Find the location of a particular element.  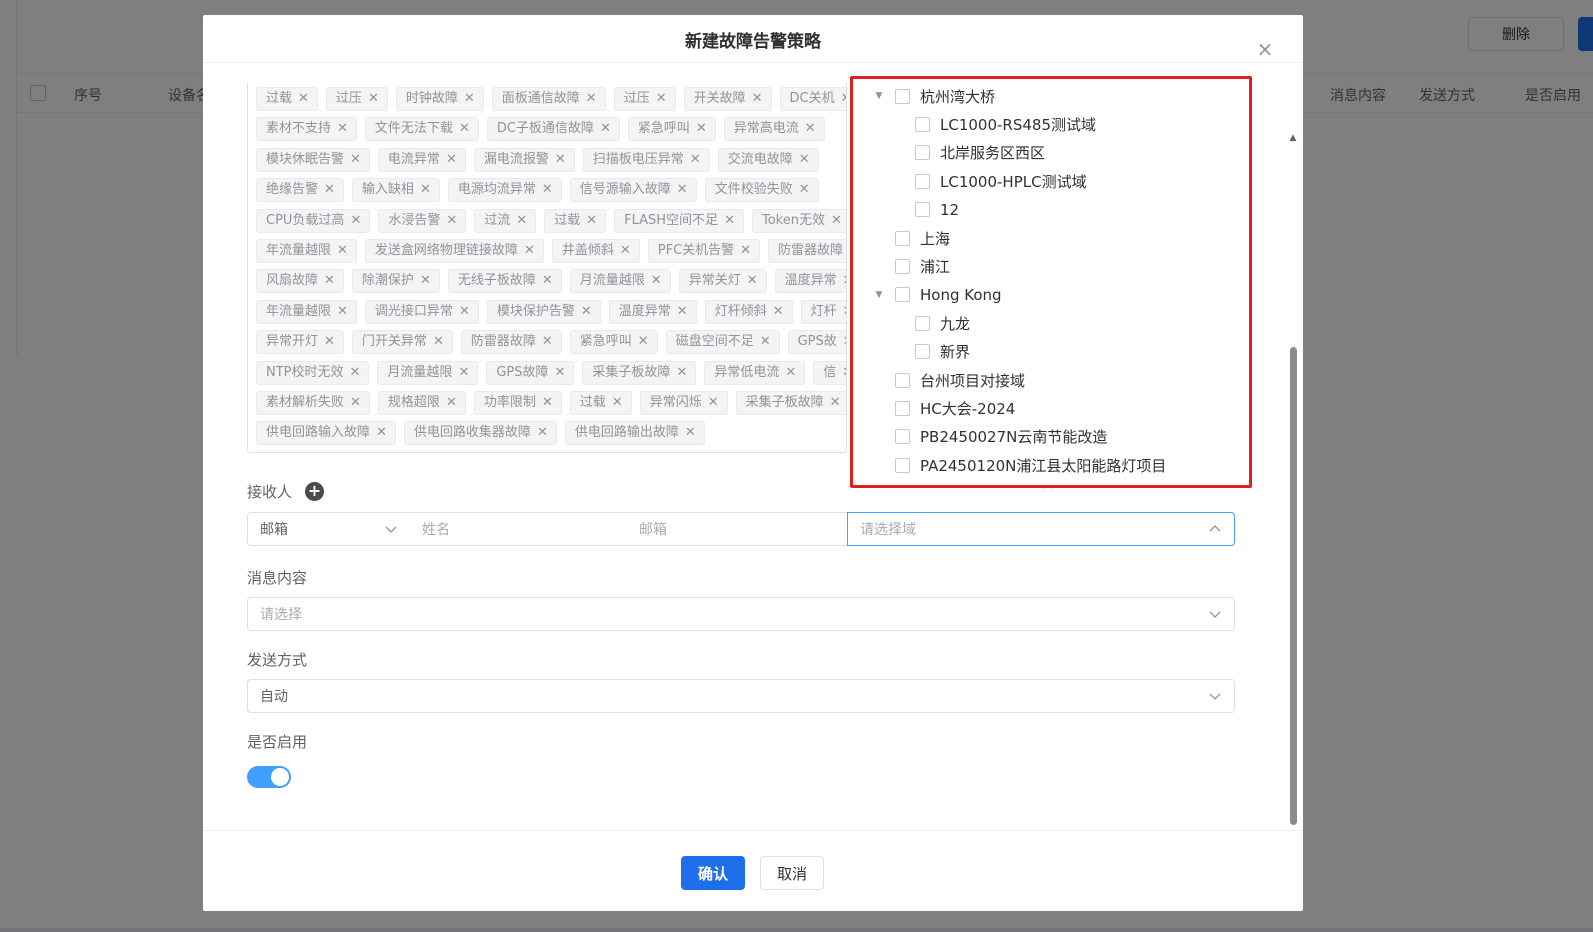

close-icon: × is located at coordinates (1265, 49).